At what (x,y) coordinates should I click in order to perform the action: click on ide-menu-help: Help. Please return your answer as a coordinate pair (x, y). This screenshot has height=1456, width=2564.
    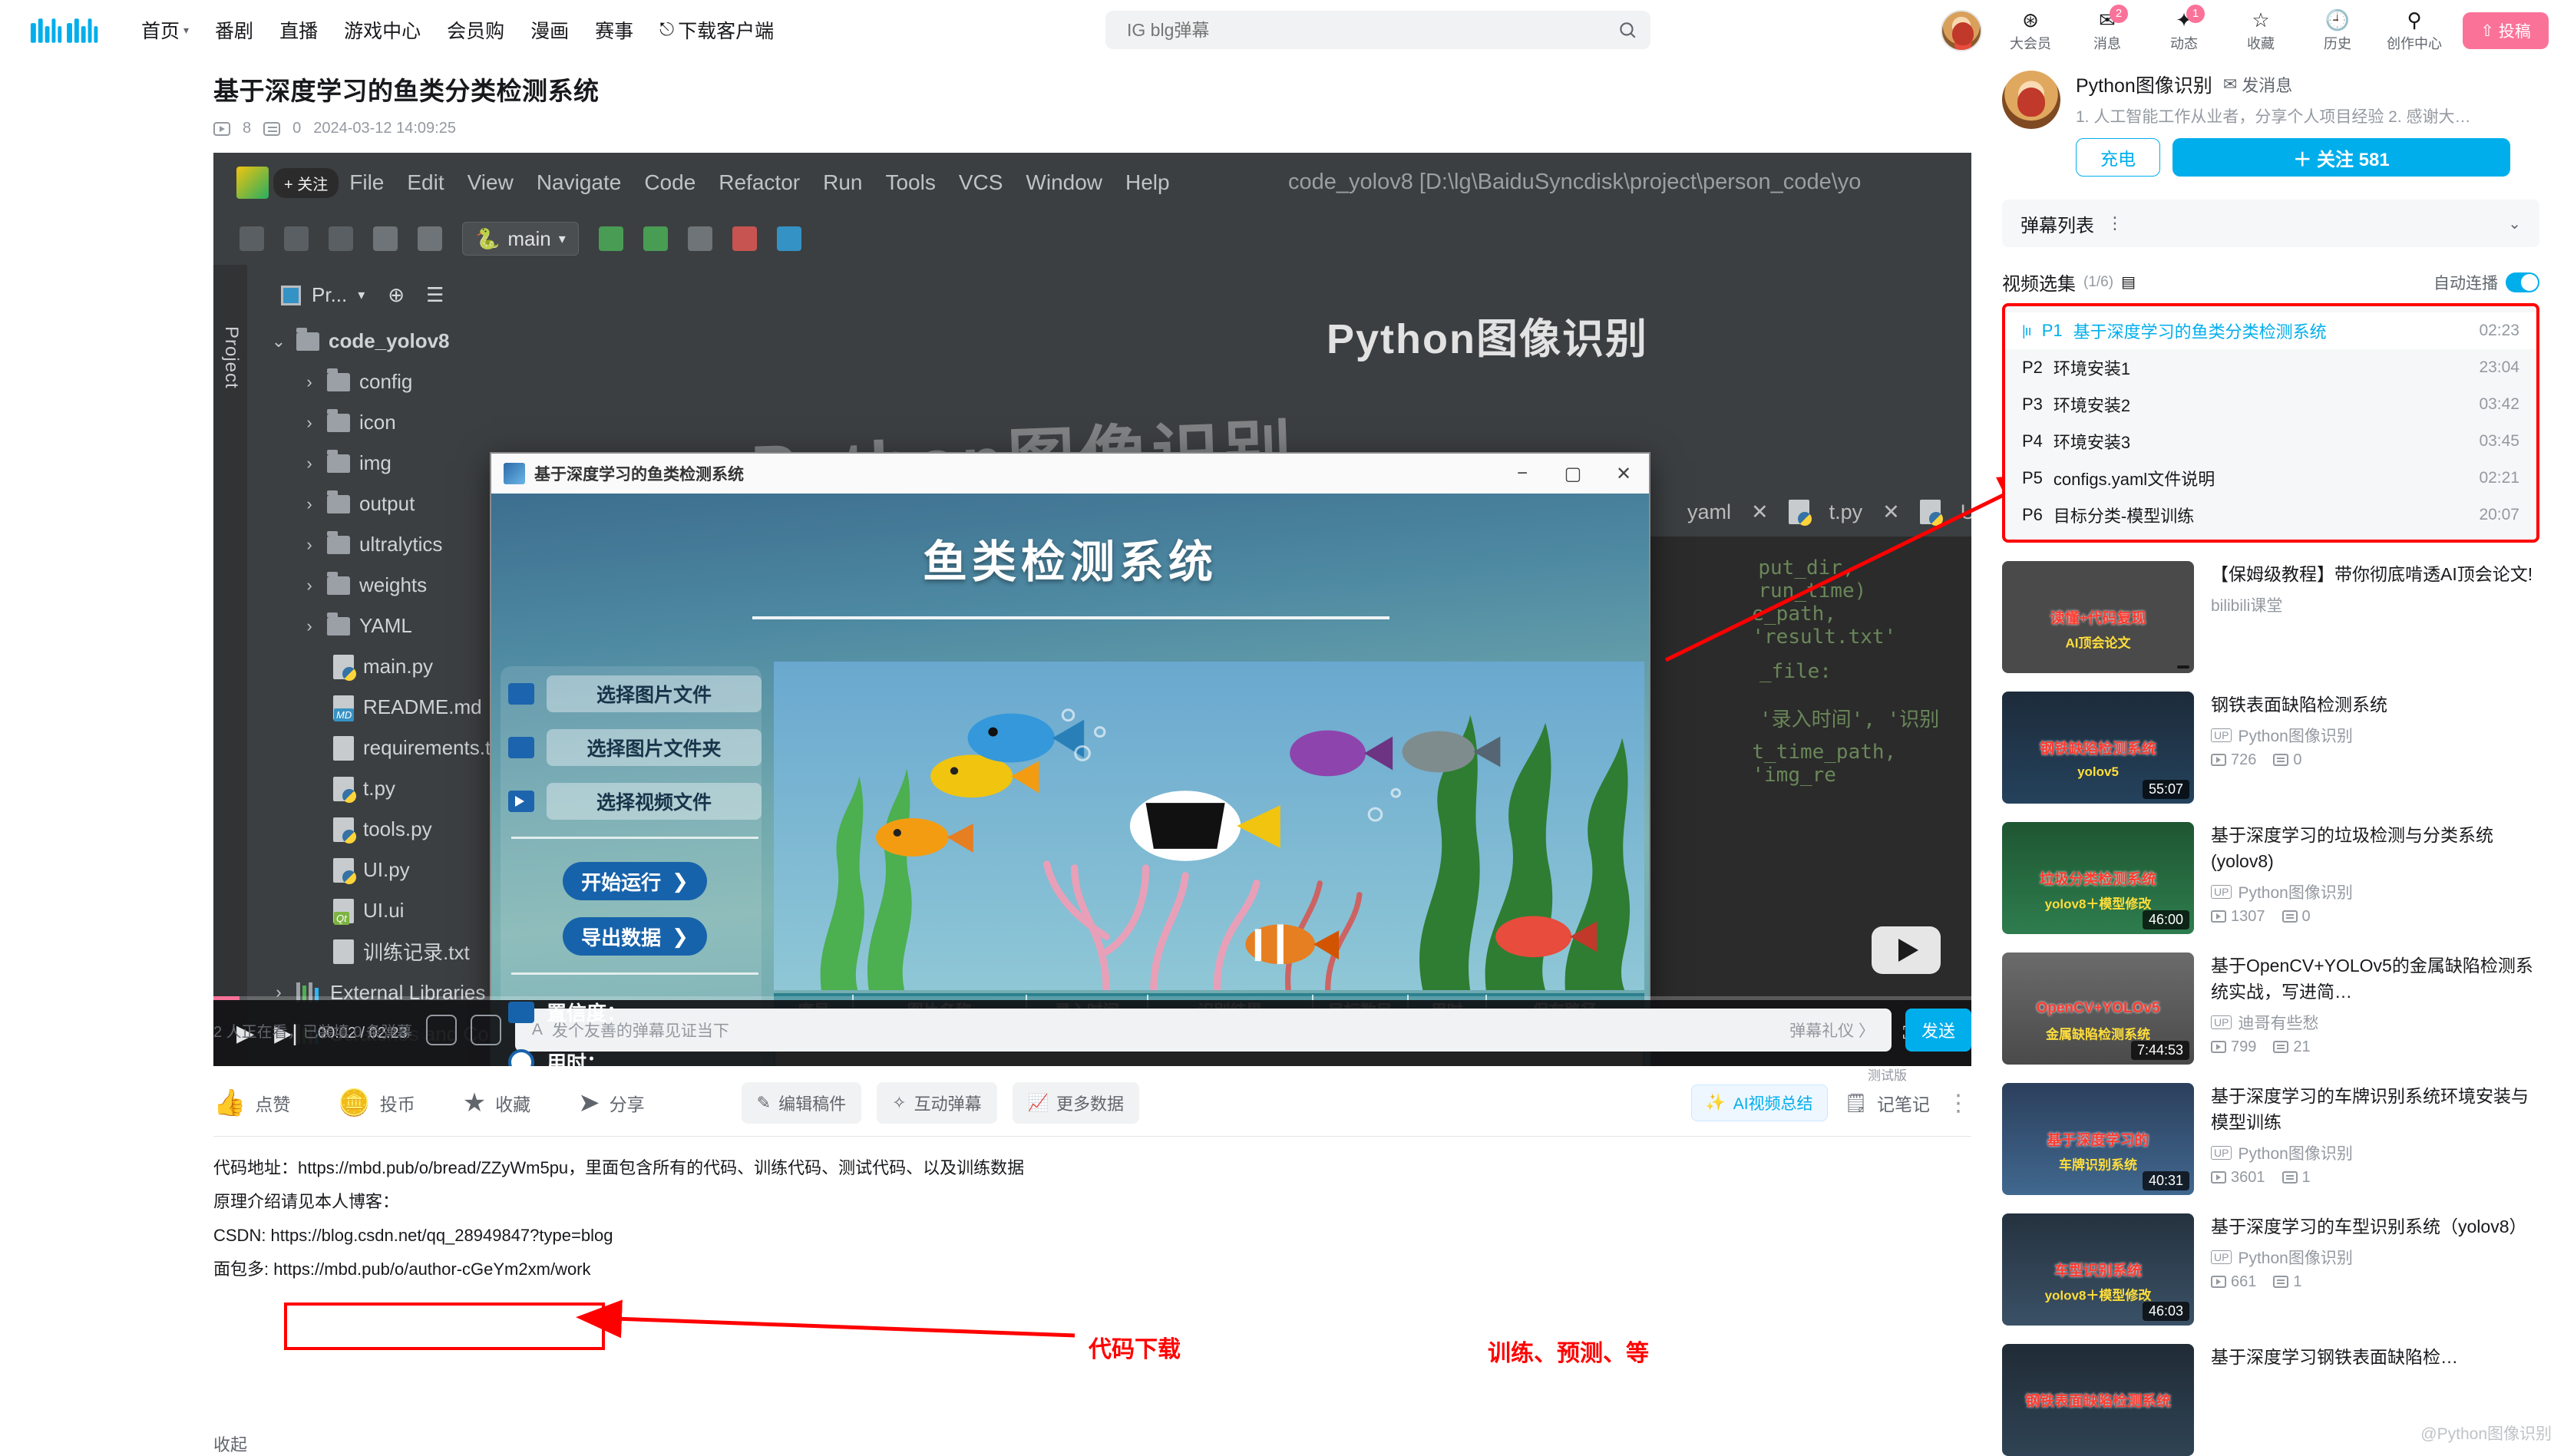
    Looking at the image, I should click on (1147, 183).